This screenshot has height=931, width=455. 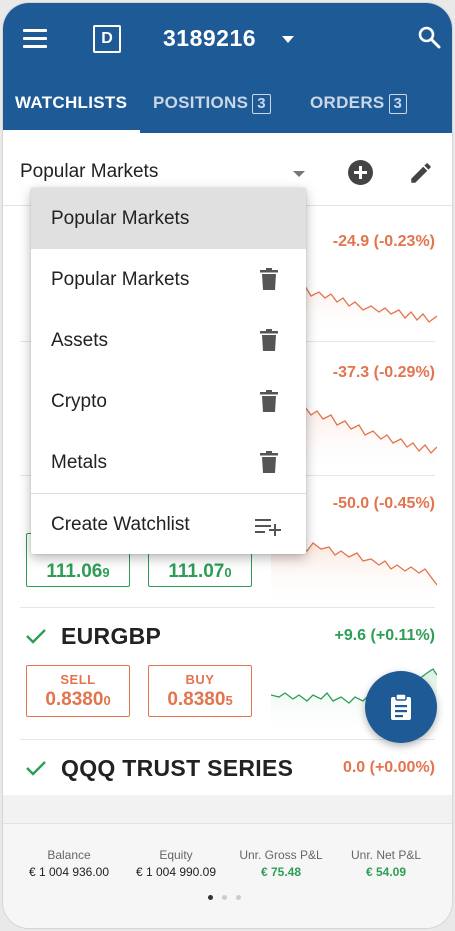 I want to click on account-number: 3189216, so click(x=209, y=38).